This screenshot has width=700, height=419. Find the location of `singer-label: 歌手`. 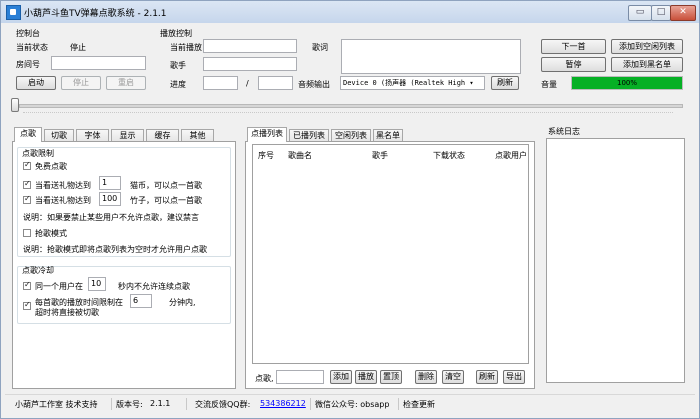

singer-label: 歌手 is located at coordinates (178, 65).